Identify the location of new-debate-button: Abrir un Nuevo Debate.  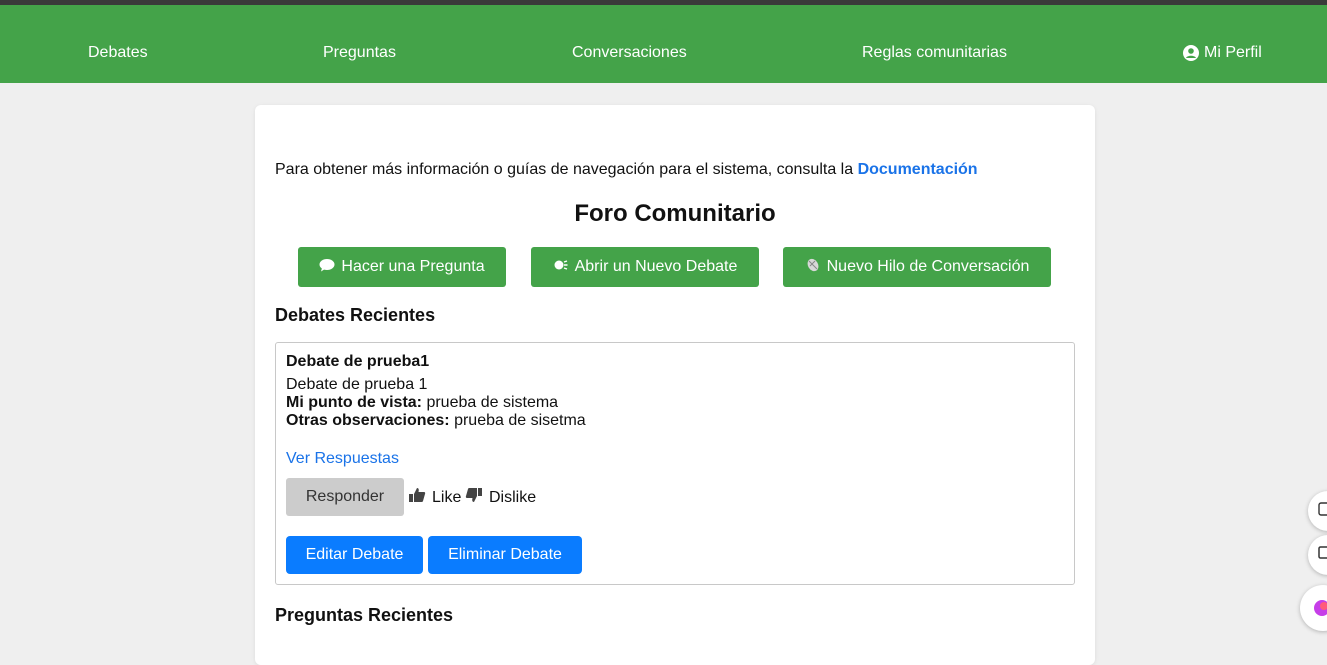
(645, 267).